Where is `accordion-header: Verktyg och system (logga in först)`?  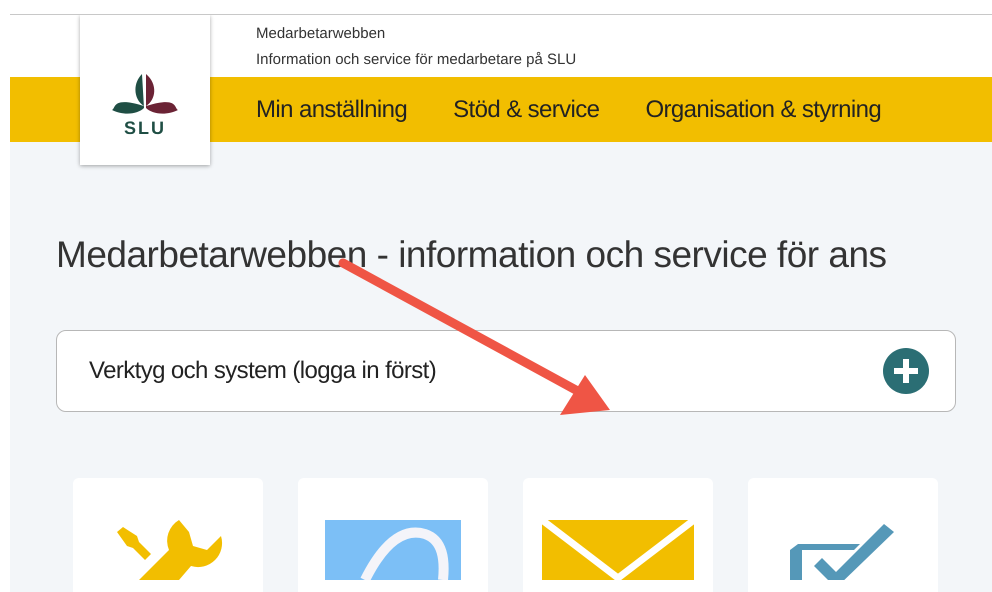 accordion-header: Verktyg och system (logga in först) is located at coordinates (506, 371).